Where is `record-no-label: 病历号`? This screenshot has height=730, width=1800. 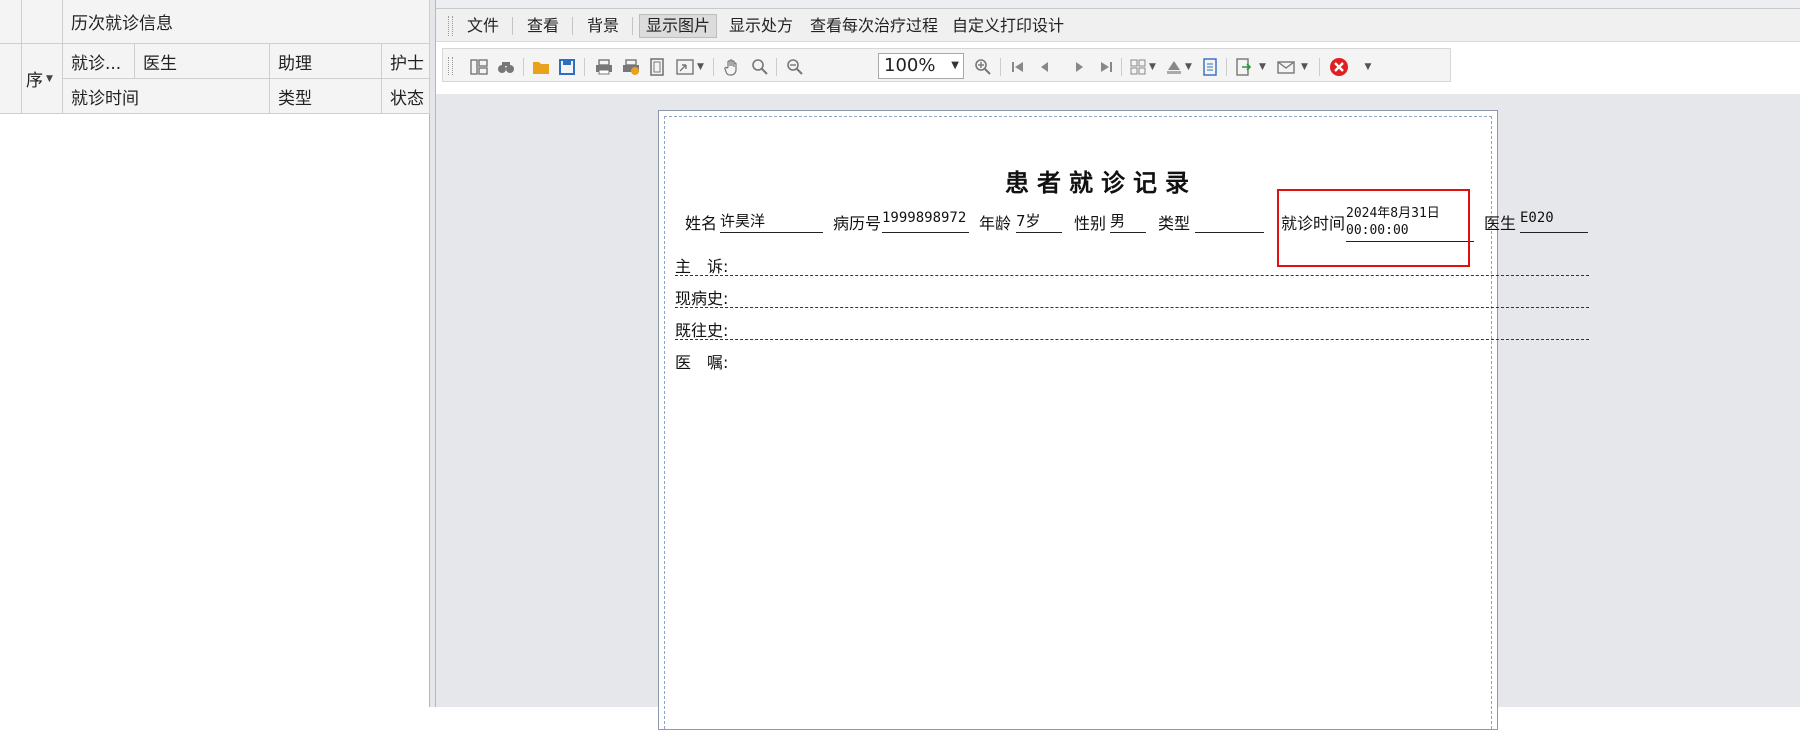 record-no-label: 病历号 is located at coordinates (857, 223).